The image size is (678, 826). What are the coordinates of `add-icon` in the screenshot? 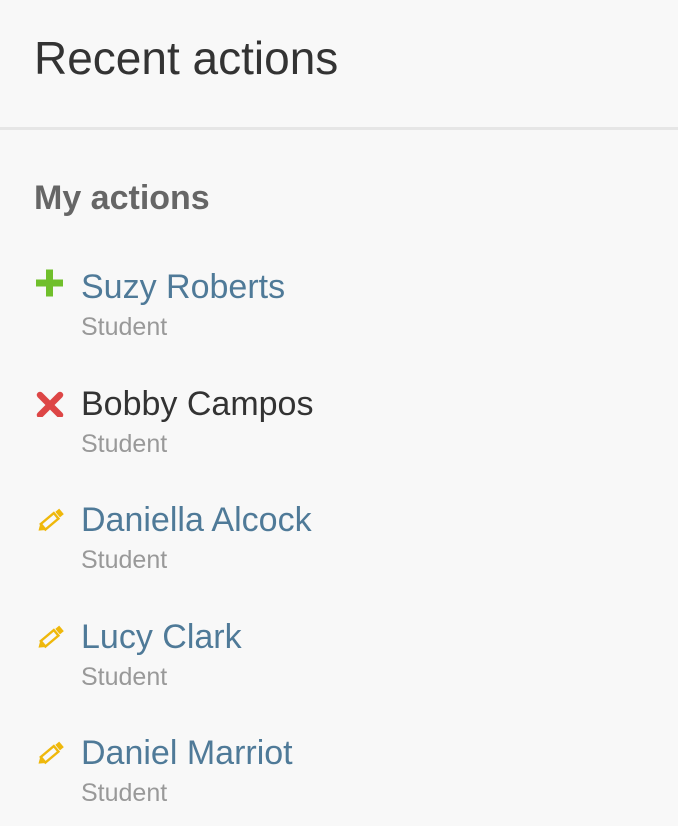 It's located at (50, 284).